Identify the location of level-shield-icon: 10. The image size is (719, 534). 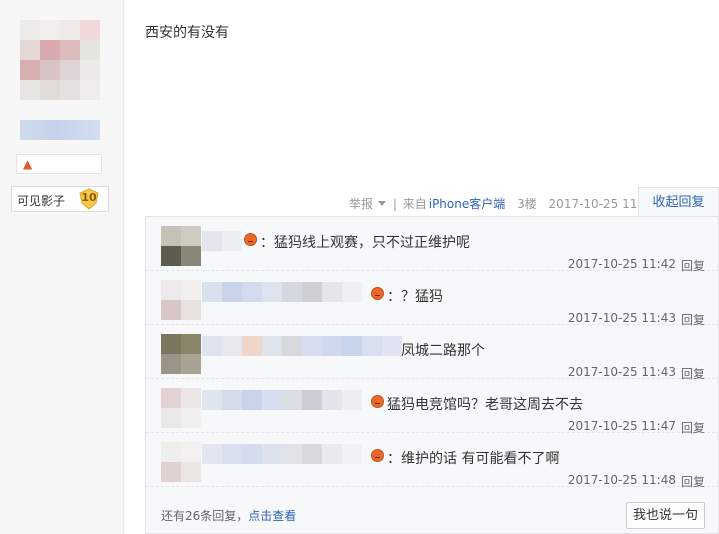
(89, 199).